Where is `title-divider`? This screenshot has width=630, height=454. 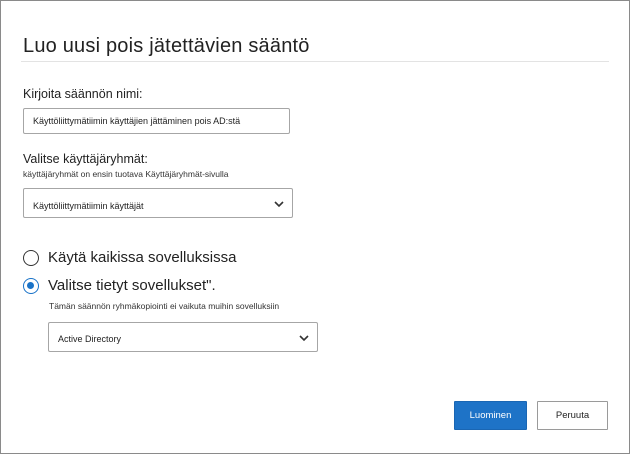 title-divider is located at coordinates (315, 61).